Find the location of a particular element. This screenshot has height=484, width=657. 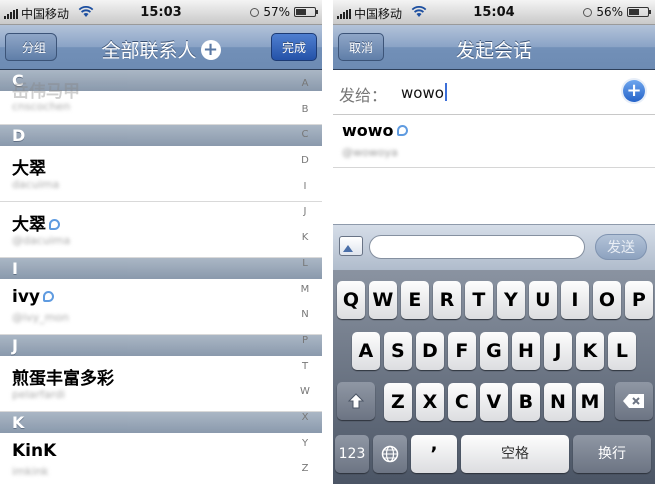

list-item: 煎蛋丰富多彩 pelarfardi is located at coordinates (161, 384).